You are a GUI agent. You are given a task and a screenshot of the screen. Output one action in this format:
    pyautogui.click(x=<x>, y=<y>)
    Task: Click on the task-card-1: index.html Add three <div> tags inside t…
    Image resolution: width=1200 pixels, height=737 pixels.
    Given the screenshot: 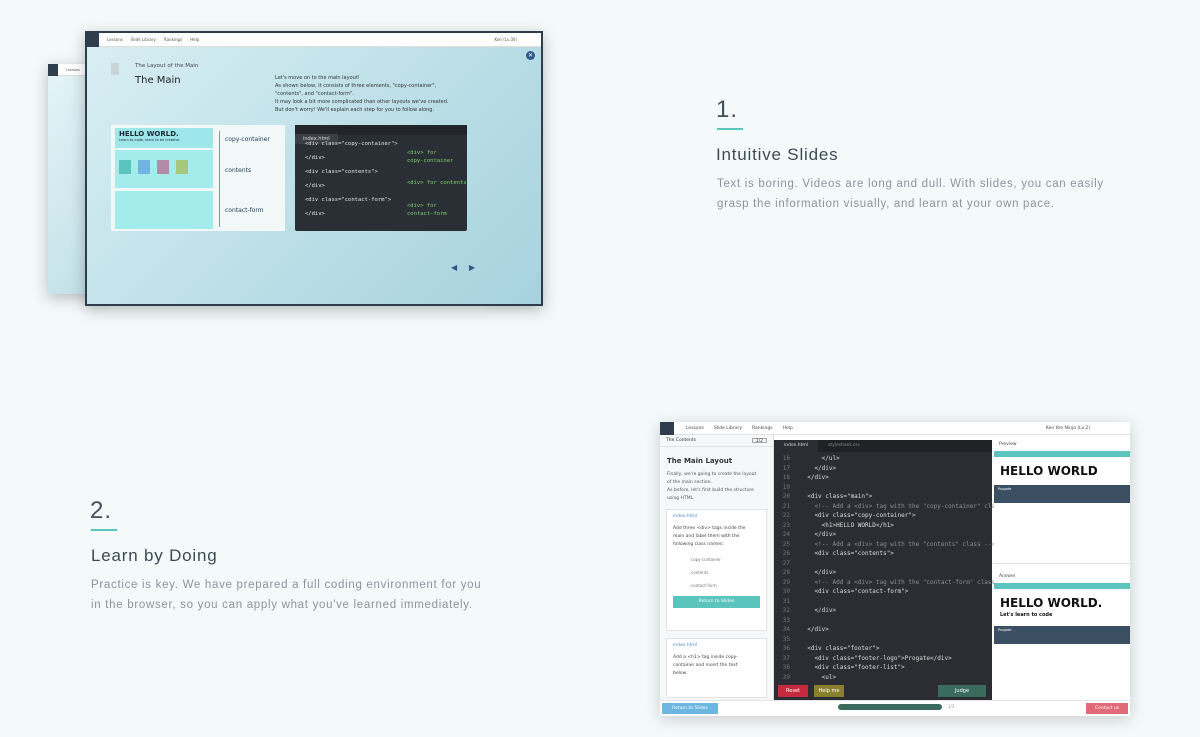 What is the action you would take?
    pyautogui.click(x=716, y=570)
    